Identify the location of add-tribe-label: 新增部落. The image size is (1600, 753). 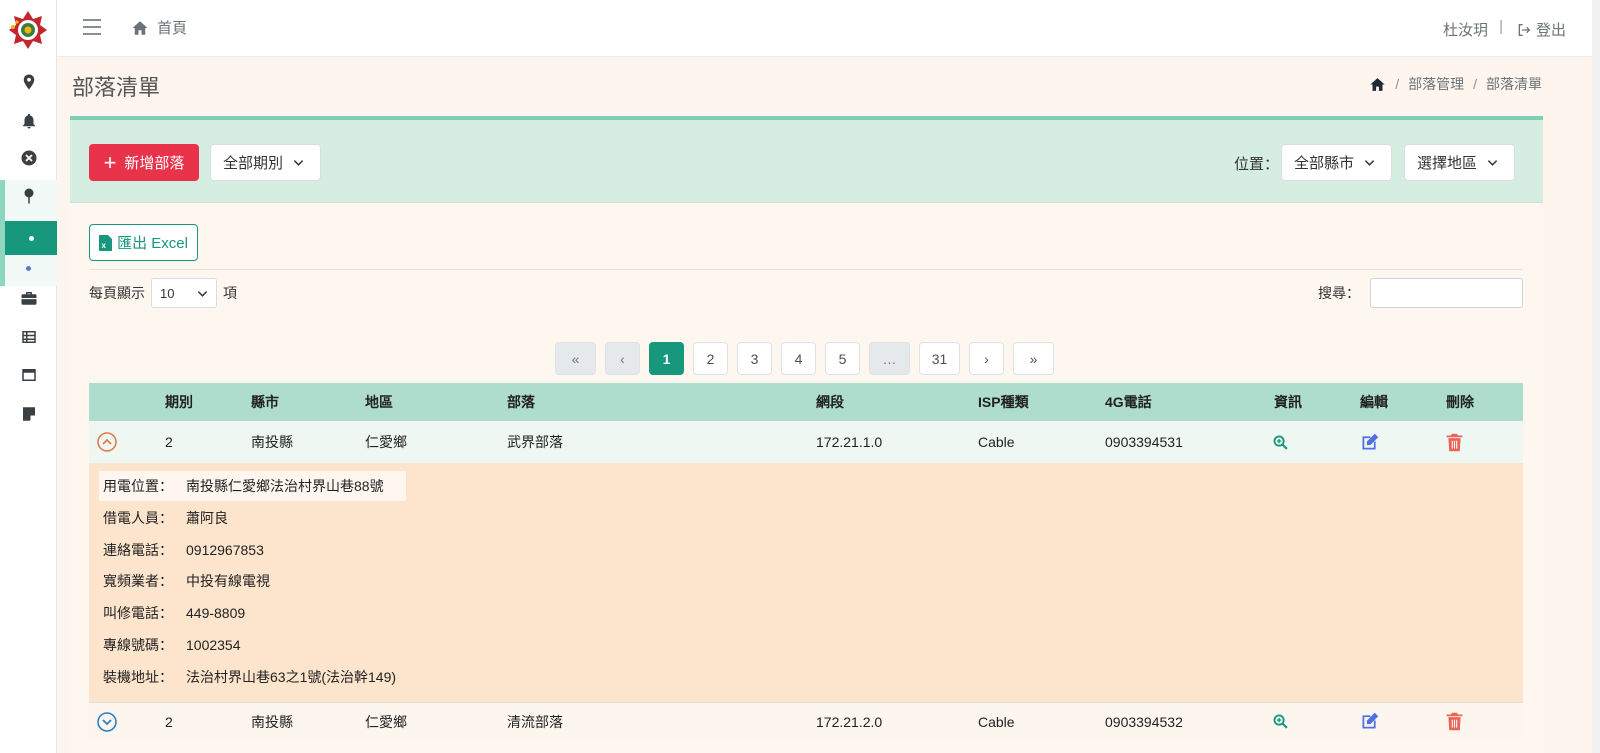
(154, 163).